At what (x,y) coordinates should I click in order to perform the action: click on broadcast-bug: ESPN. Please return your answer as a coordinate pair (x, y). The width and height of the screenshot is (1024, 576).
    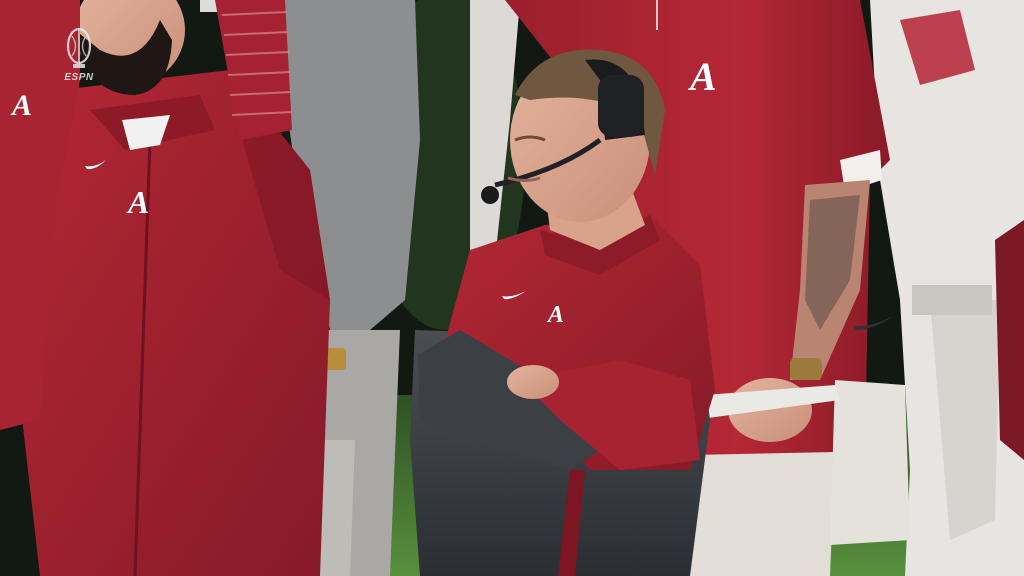
    Looking at the image, I should click on (79, 56).